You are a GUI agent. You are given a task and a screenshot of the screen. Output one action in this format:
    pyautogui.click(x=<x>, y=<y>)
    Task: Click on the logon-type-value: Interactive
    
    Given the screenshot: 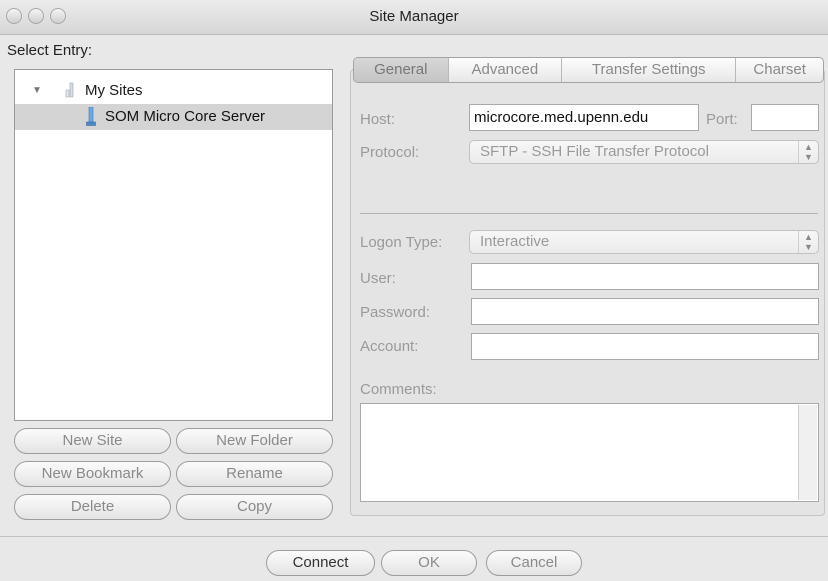 What is the action you would take?
    pyautogui.click(x=515, y=241)
    